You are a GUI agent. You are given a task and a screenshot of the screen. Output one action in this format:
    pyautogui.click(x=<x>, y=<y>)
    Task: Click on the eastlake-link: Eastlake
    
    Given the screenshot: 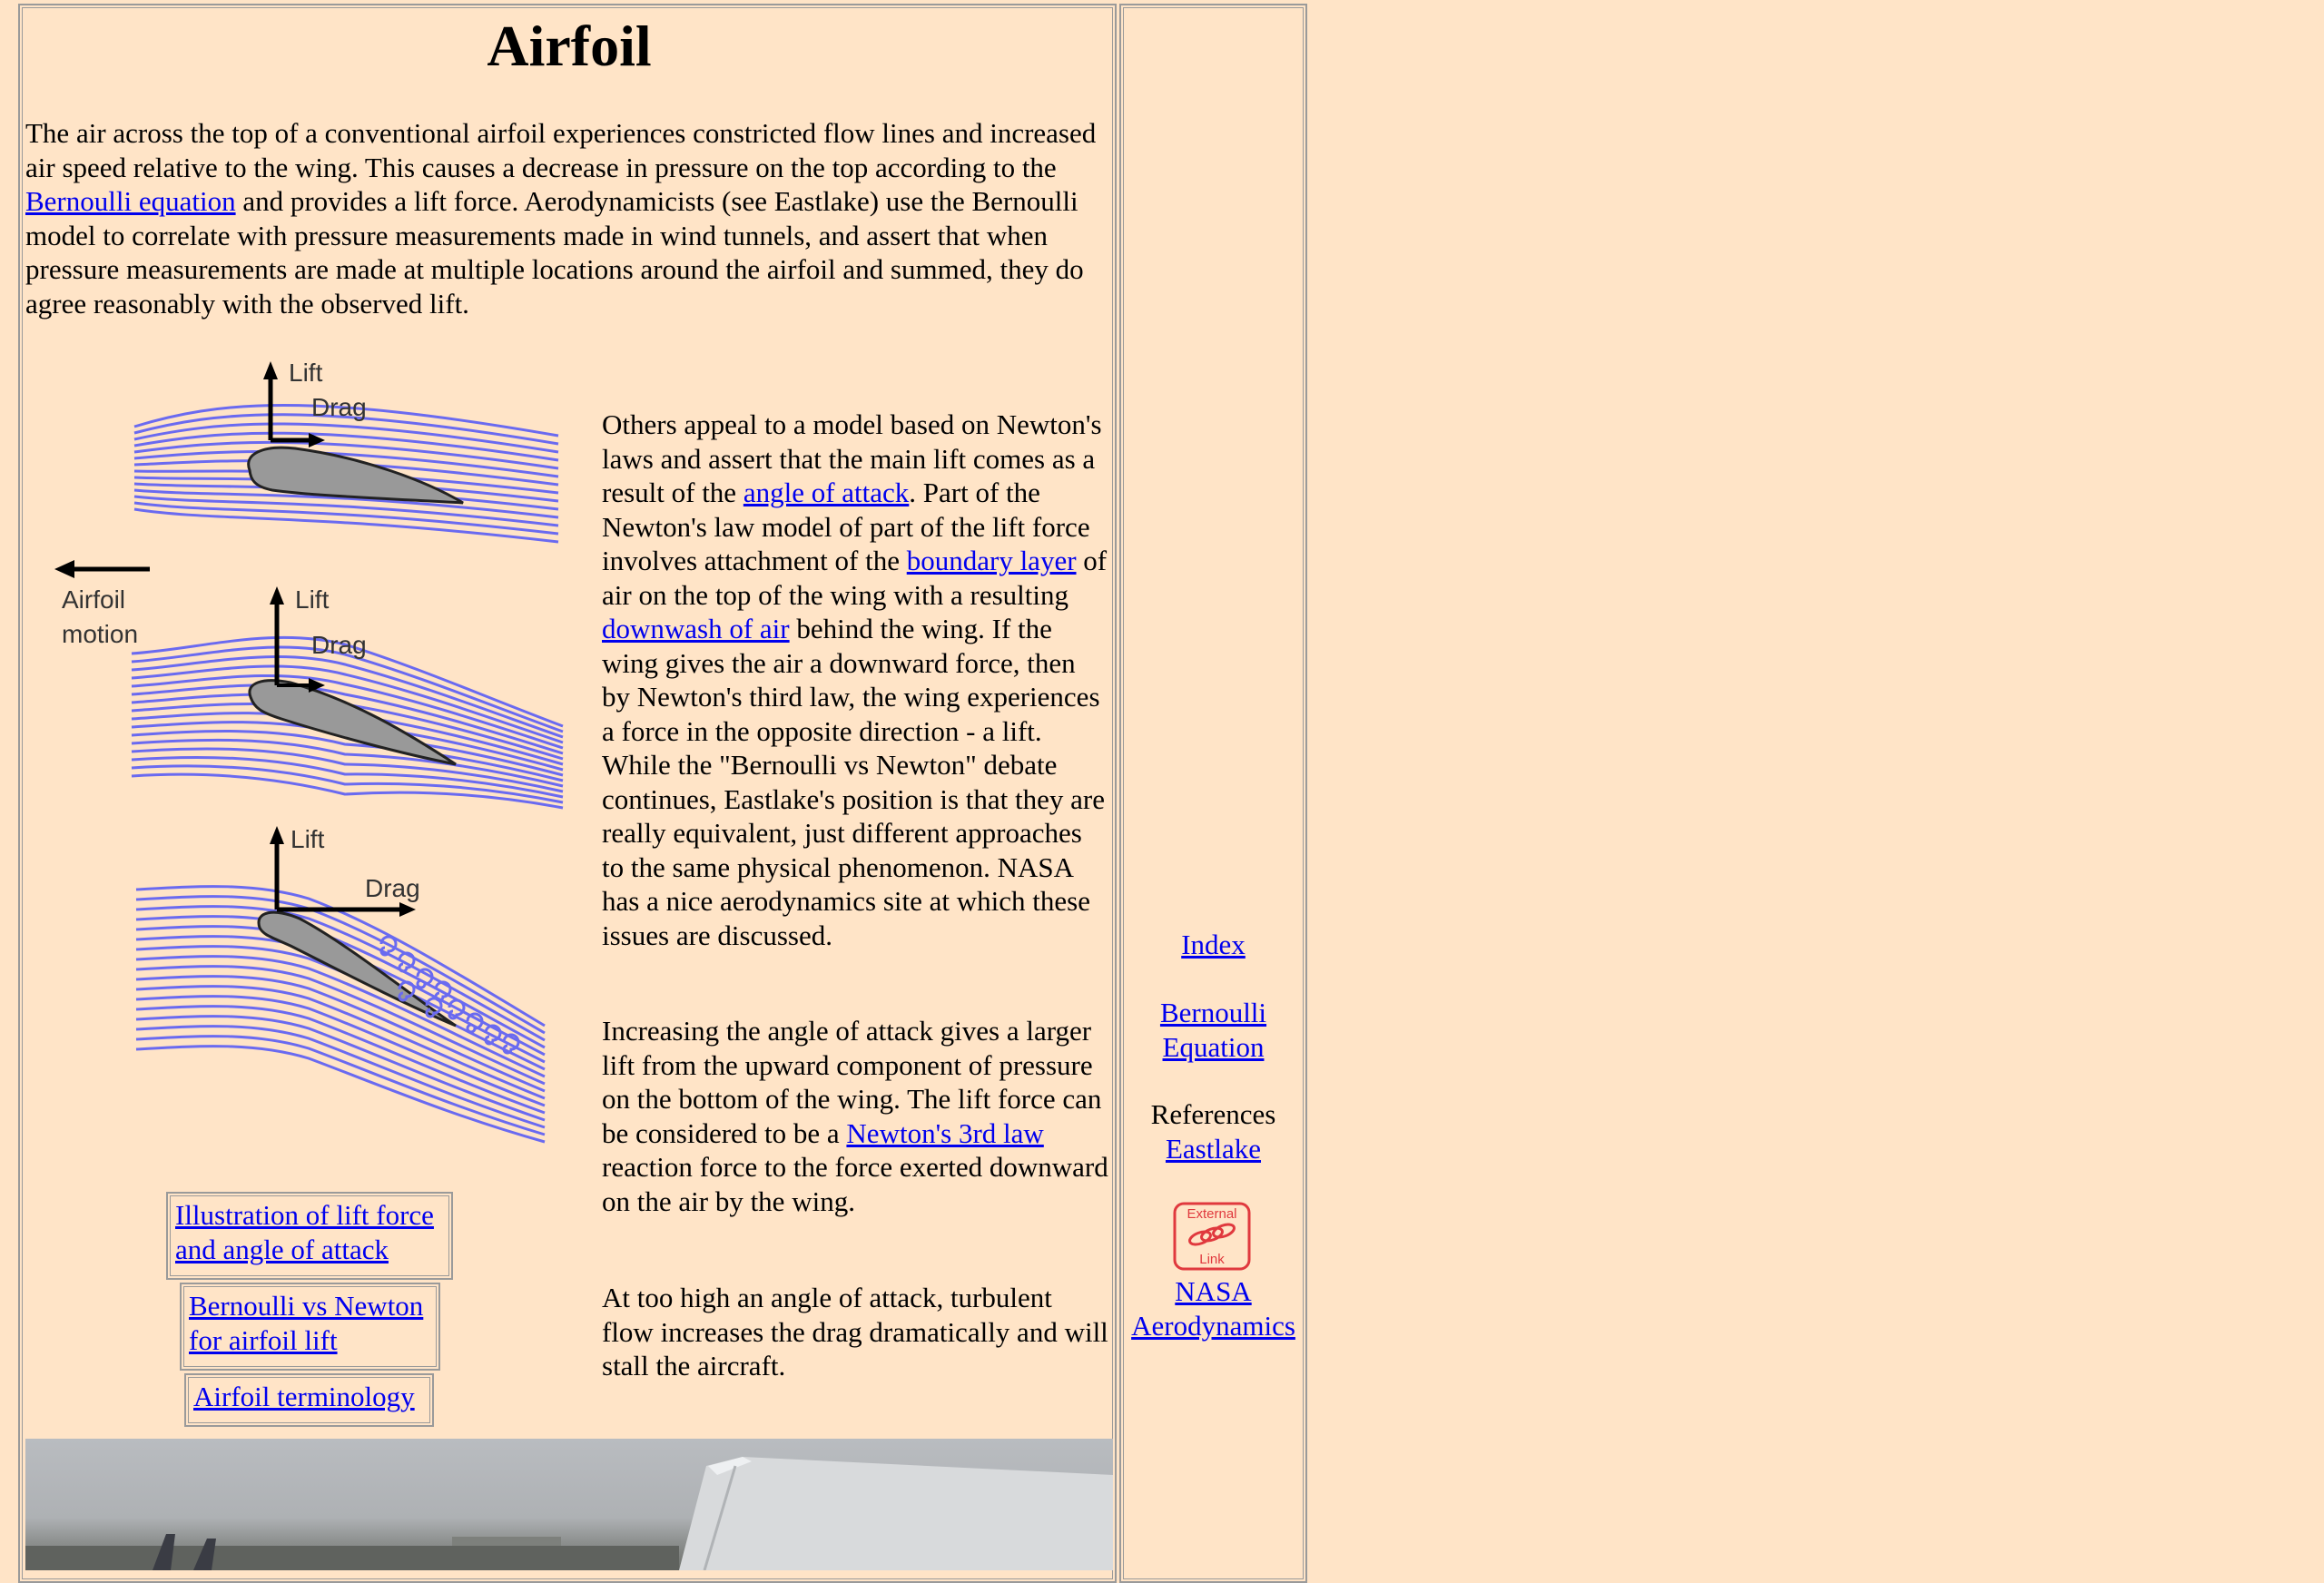 What is the action you would take?
    pyautogui.click(x=1213, y=1149)
    